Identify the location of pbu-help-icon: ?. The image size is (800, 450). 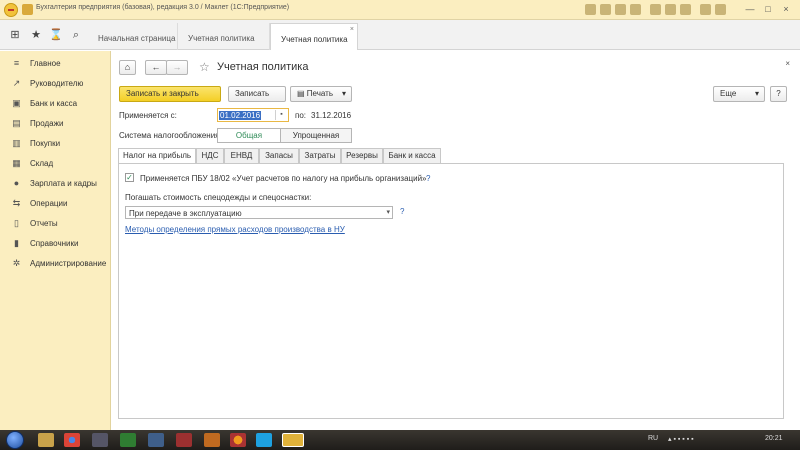
(428, 178).